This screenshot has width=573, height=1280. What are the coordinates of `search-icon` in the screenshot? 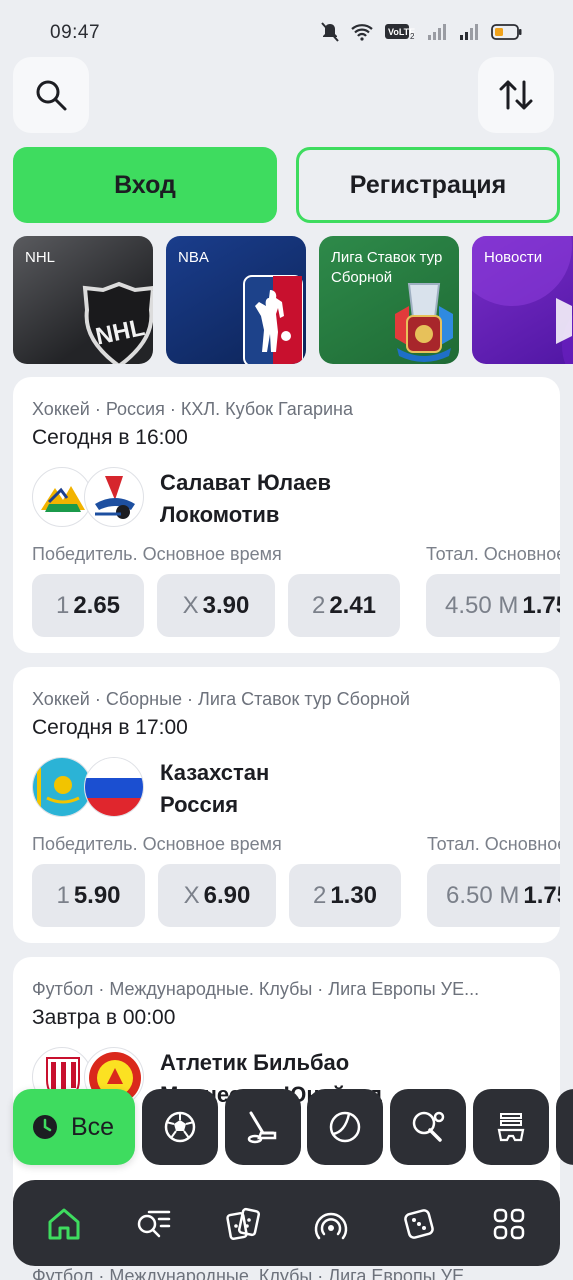 It's located at (51, 95).